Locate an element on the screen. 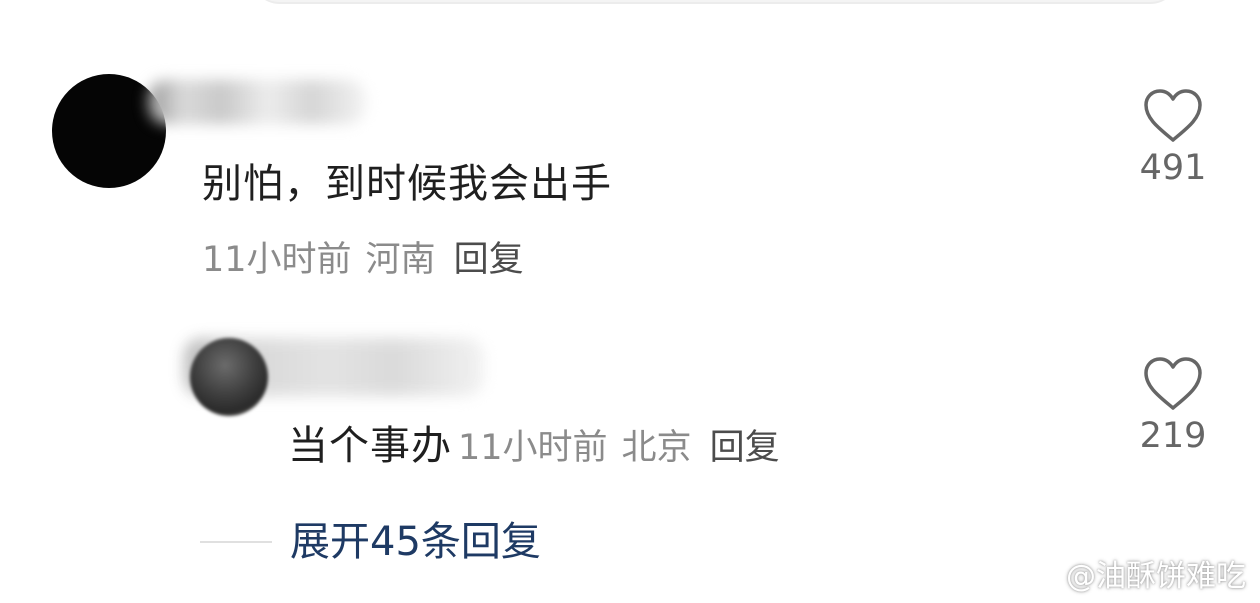 Image resolution: width=1260 pixels, height=603 pixels. reply-text: 当个事办 is located at coordinates (370, 446).